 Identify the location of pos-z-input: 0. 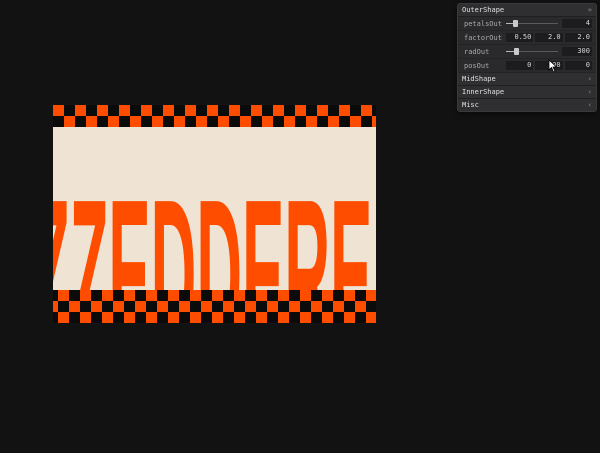
(578, 65).